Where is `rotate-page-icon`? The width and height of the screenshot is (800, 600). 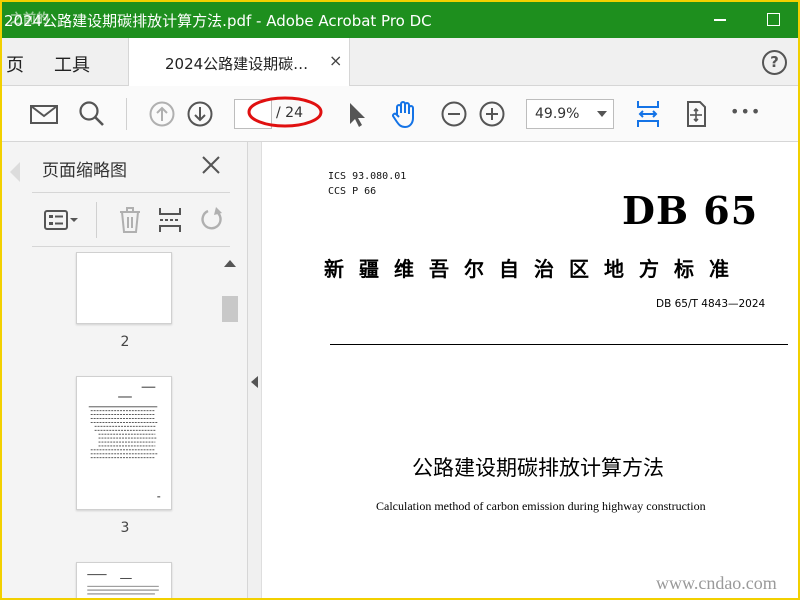
rotate-page-icon is located at coordinates (696, 114).